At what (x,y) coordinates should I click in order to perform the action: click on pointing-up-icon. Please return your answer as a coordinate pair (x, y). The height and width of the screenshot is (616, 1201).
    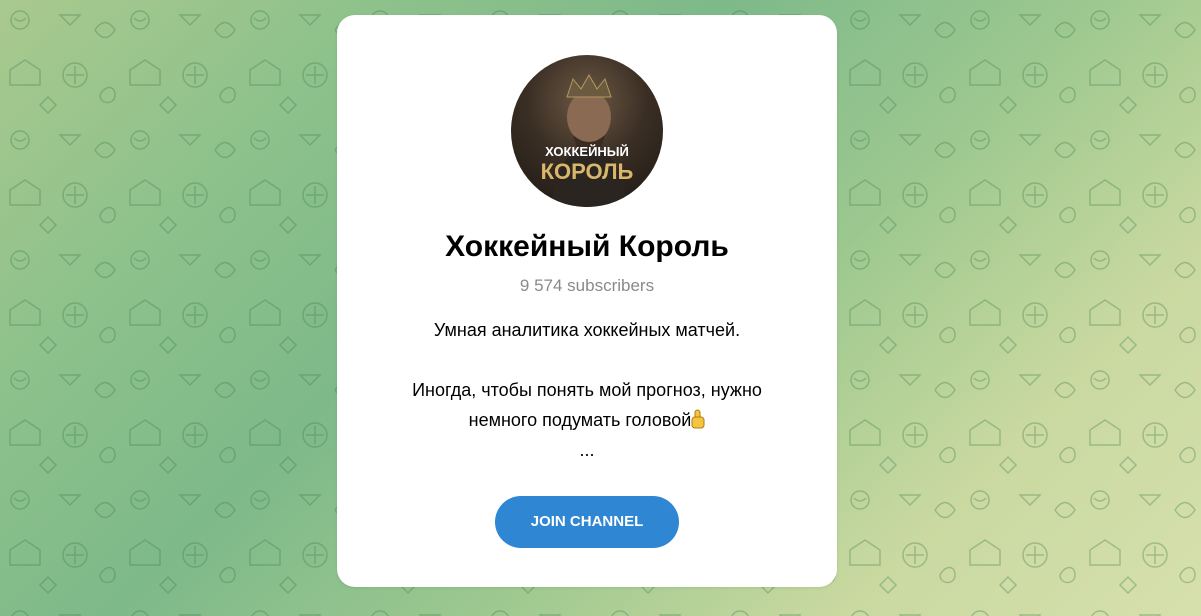
    Looking at the image, I should click on (698, 418).